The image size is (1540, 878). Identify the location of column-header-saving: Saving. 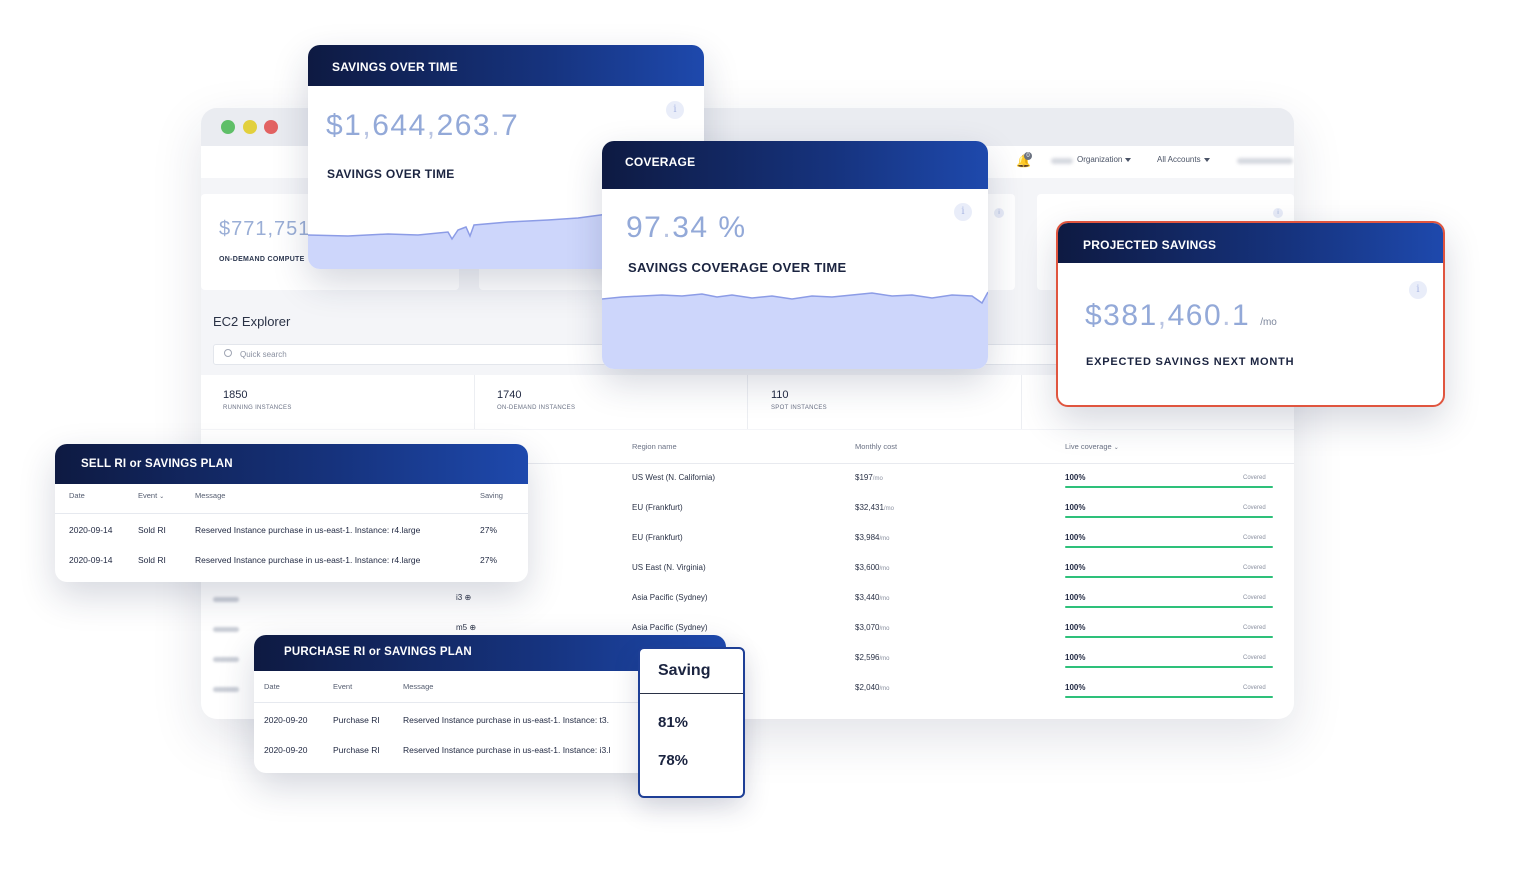
(491, 495).